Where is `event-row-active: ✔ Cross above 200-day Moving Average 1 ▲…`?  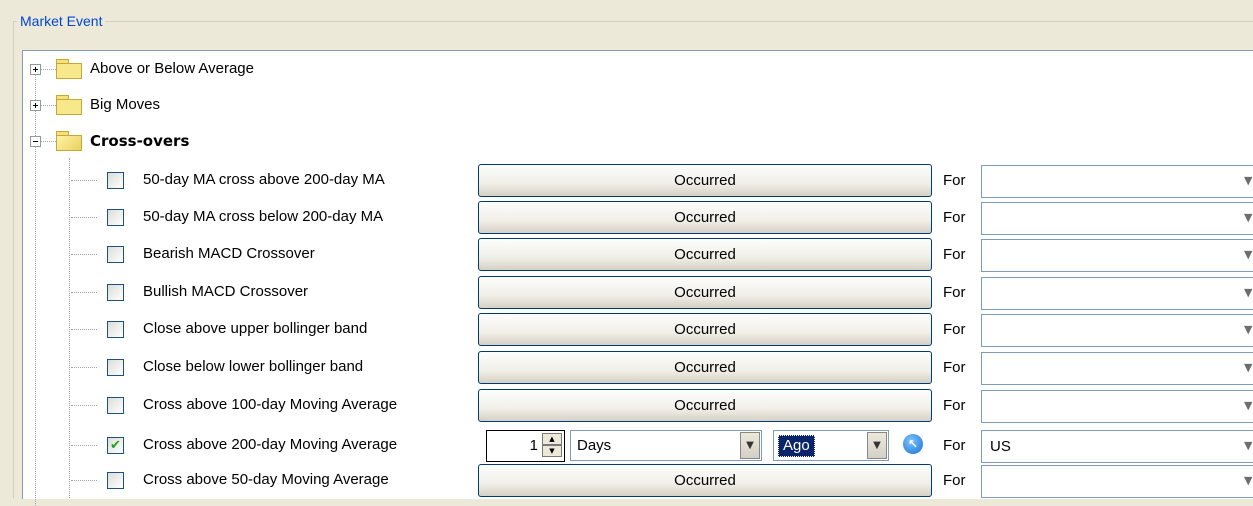 event-row-active: ✔ Cross above 200-day Moving Average 1 ▲… is located at coordinates (626, 445).